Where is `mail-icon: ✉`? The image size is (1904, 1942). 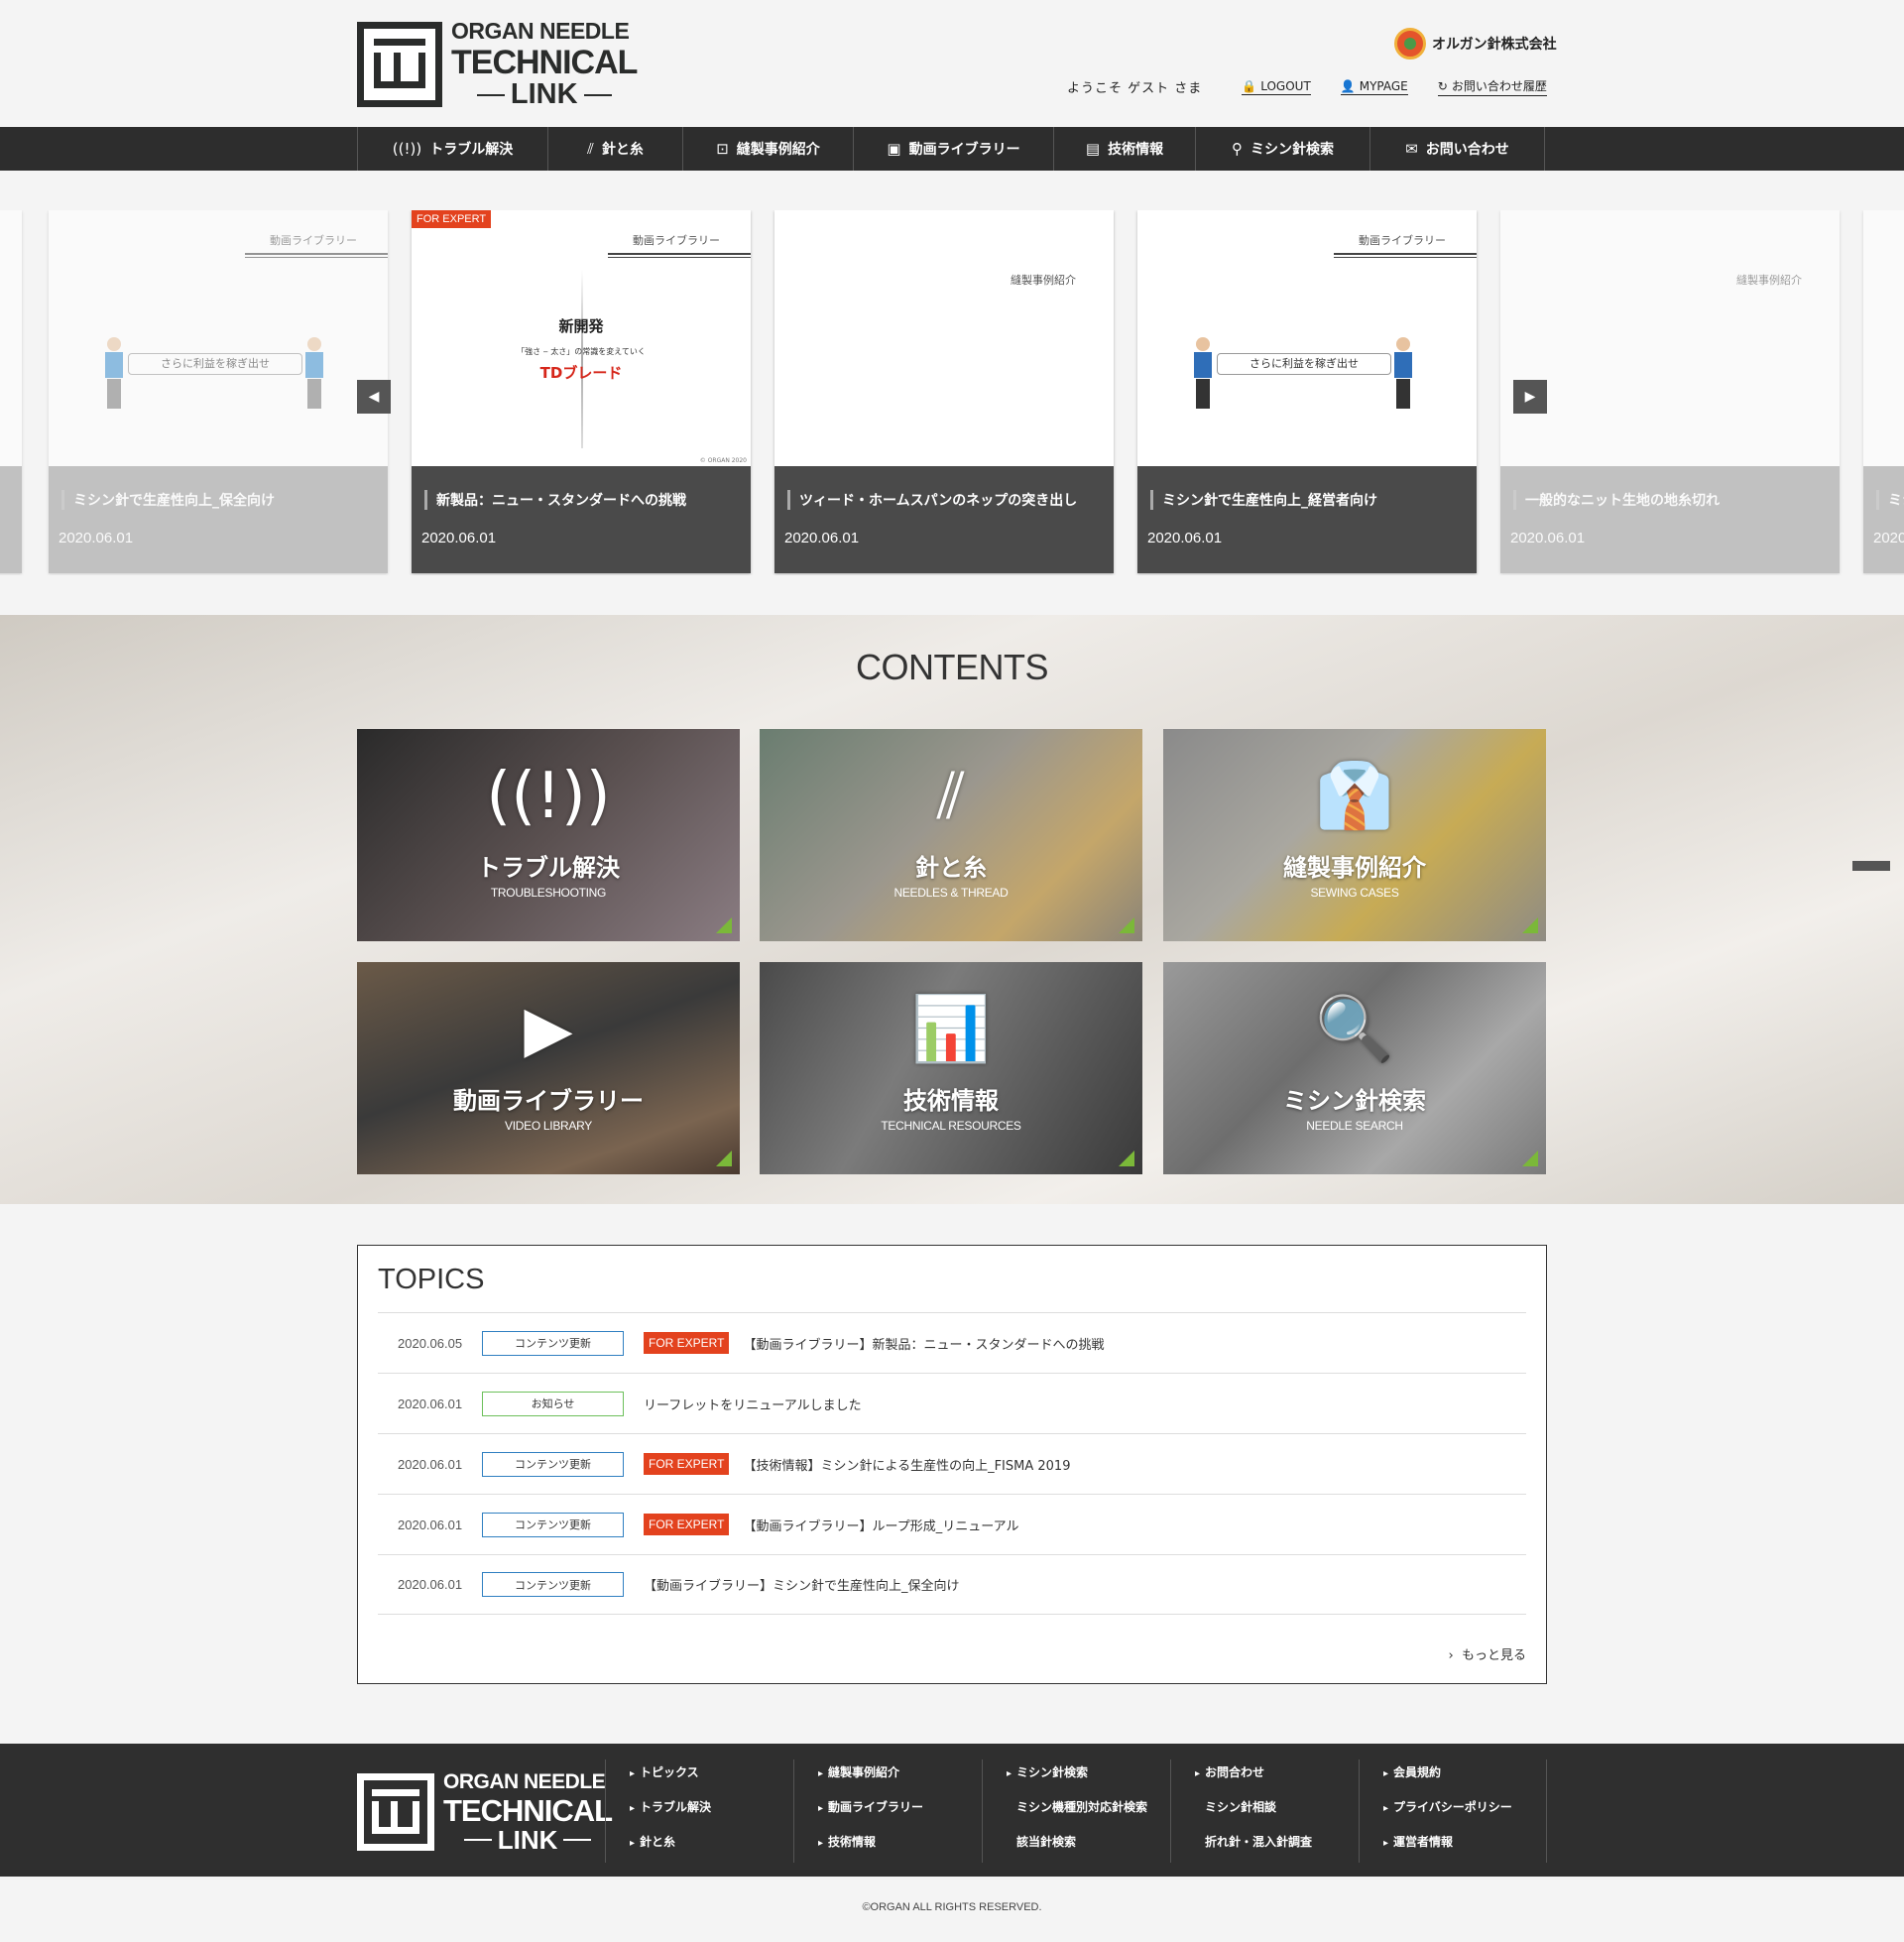
mail-icon: ✉ is located at coordinates (1411, 149).